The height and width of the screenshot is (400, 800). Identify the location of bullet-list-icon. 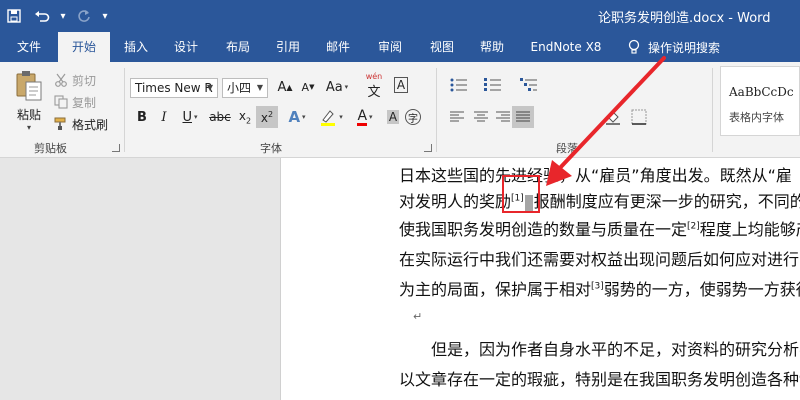
(458, 85).